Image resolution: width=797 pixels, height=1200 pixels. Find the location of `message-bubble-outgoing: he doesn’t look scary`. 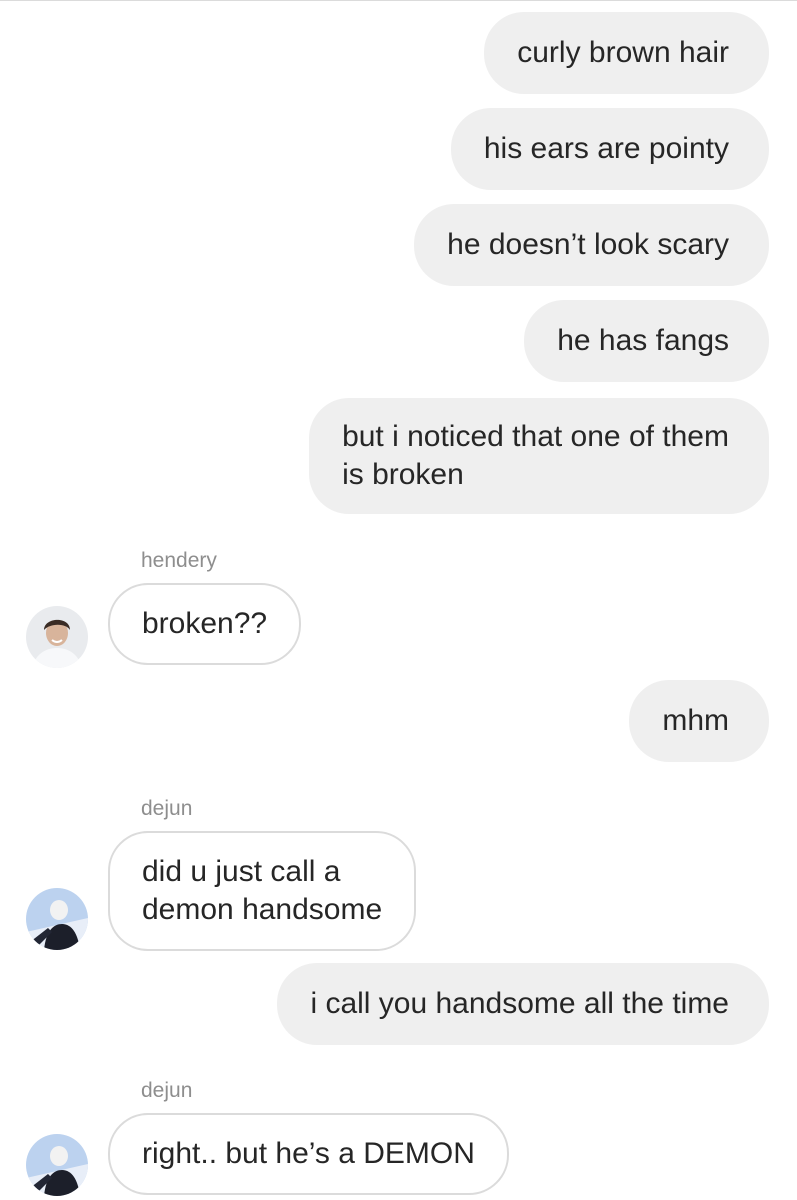

message-bubble-outgoing: he doesn’t look scary is located at coordinates (591, 245).